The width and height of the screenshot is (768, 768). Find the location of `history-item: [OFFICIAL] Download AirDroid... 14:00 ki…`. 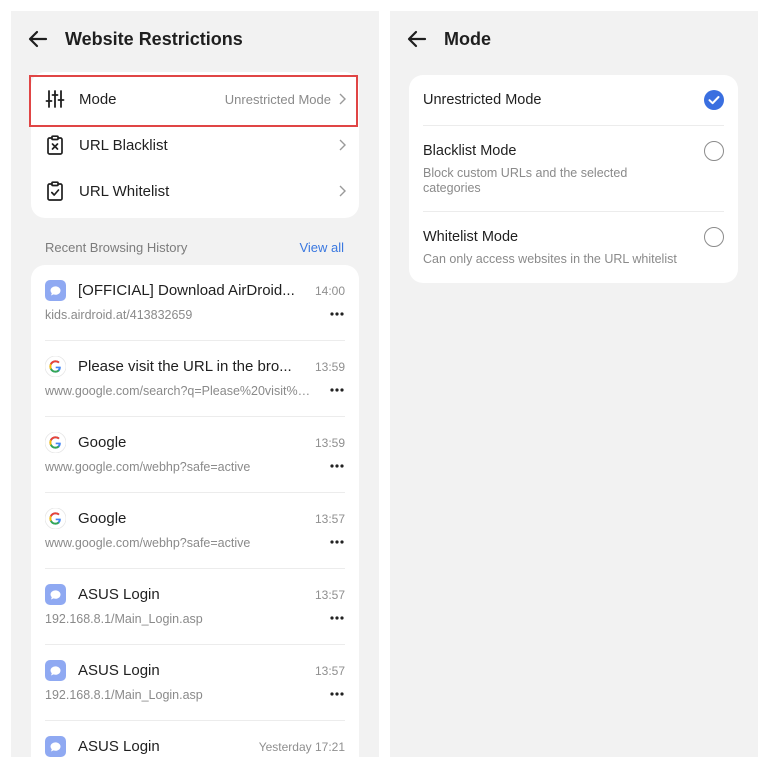

history-item: [OFFICIAL] Download AirDroid... 14:00 ki… is located at coordinates (195, 303).